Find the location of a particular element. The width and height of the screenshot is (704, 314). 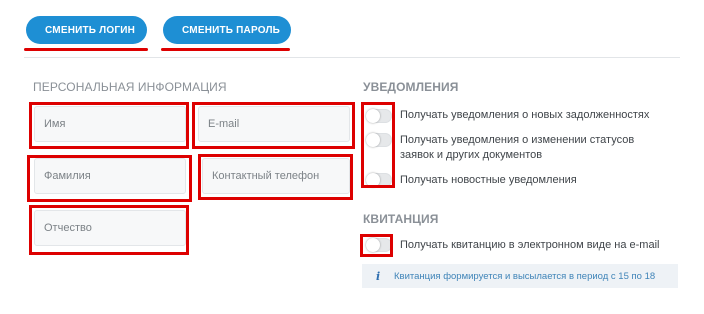

email-receipt-toggle is located at coordinates (379, 245).